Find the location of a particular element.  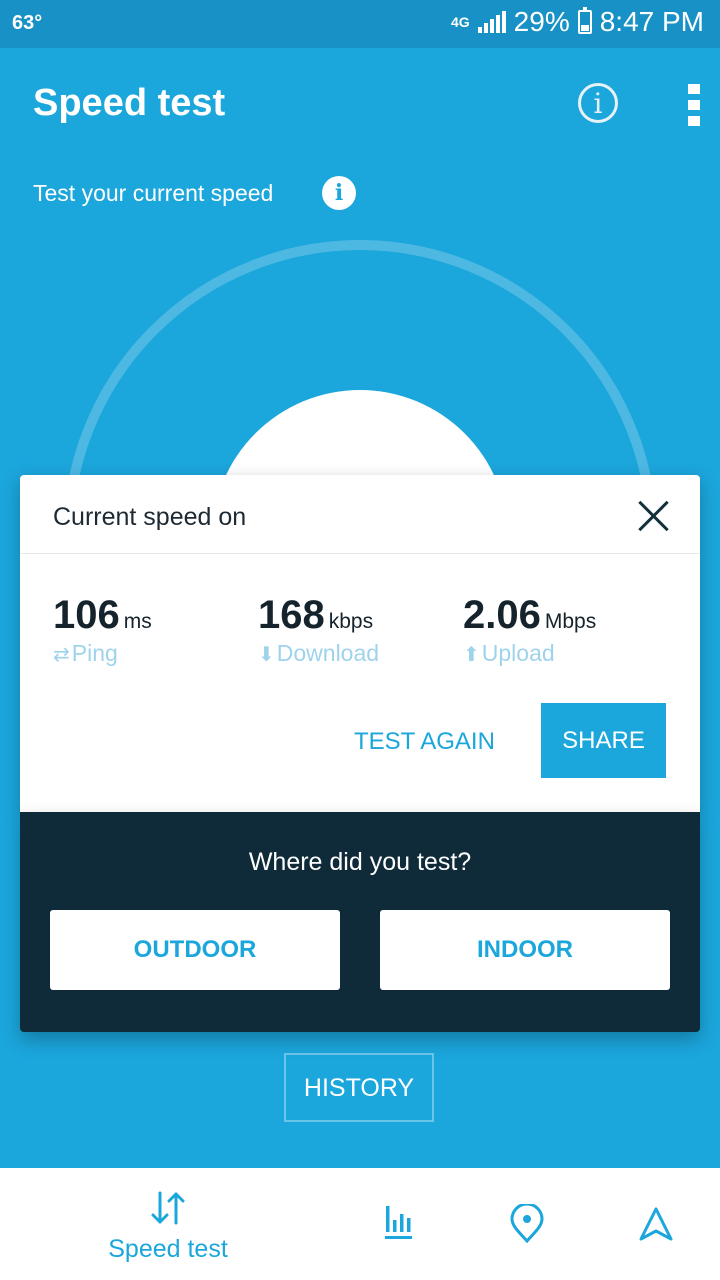

ping-arrows-icon: ⇄ is located at coordinates (61, 655).